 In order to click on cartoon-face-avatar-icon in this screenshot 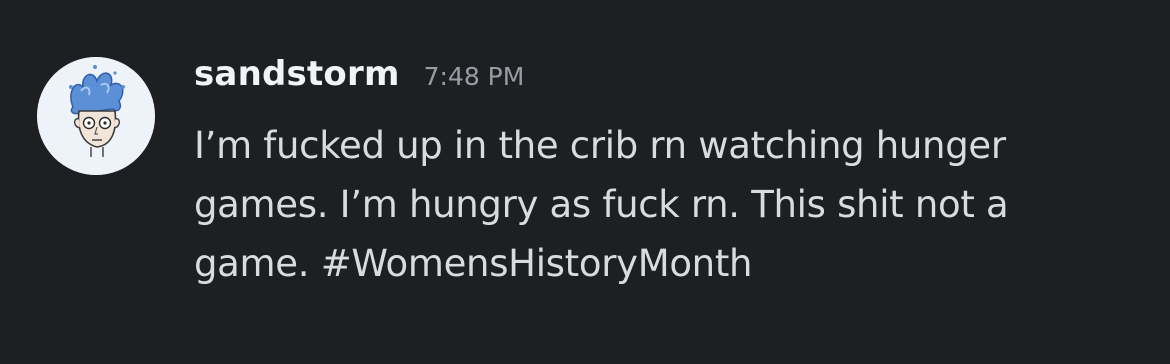, I will do `click(96, 116)`.